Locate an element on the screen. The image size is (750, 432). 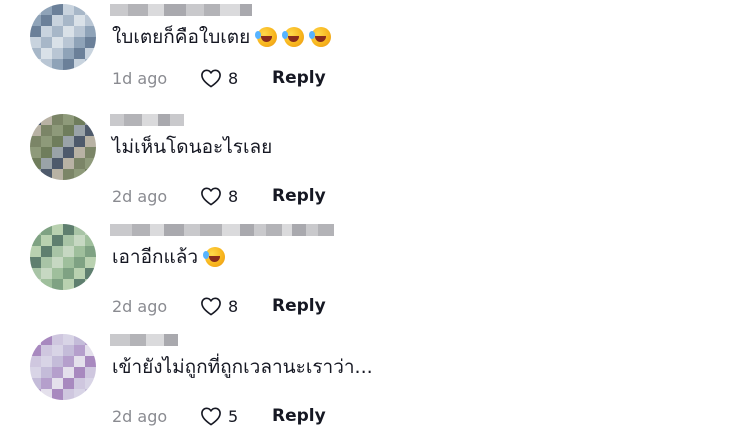
timestamp: 1d ago is located at coordinates (140, 78).